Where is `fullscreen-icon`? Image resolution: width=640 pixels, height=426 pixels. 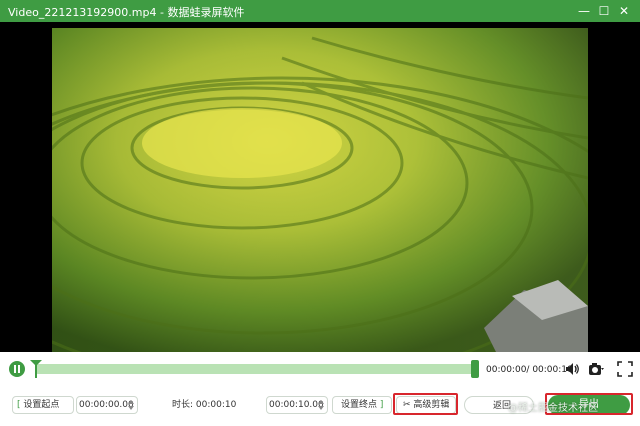
fullscreen-icon is located at coordinates (625, 369).